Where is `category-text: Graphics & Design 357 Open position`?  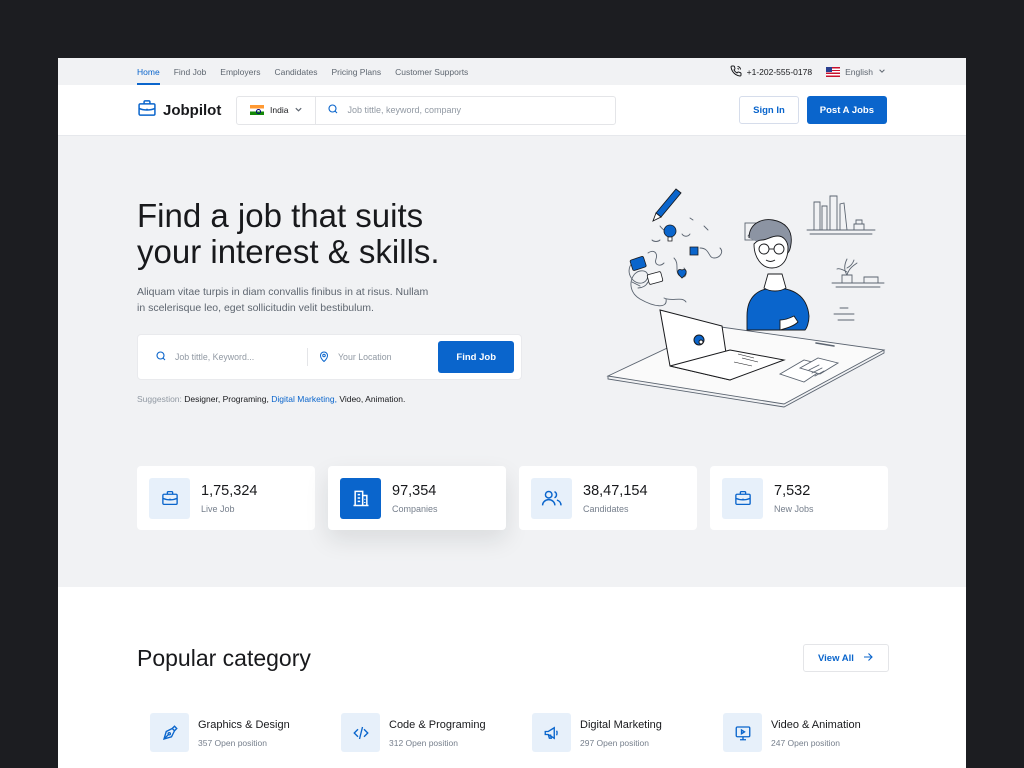
category-text: Graphics & Design 357 Open position is located at coordinates (244, 730).